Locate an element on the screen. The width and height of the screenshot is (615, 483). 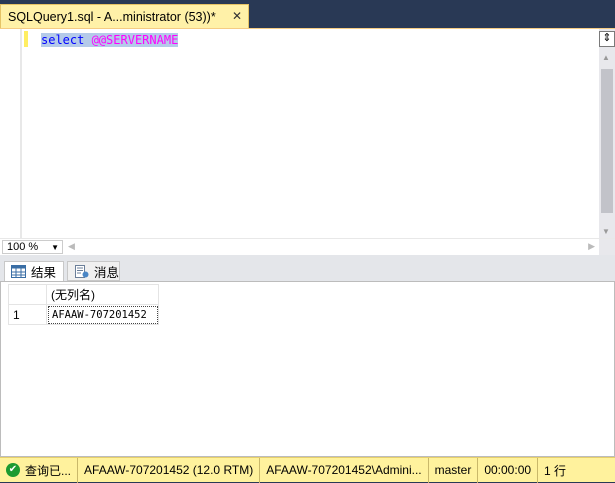
change-tracking-marker is located at coordinates (26, 39).